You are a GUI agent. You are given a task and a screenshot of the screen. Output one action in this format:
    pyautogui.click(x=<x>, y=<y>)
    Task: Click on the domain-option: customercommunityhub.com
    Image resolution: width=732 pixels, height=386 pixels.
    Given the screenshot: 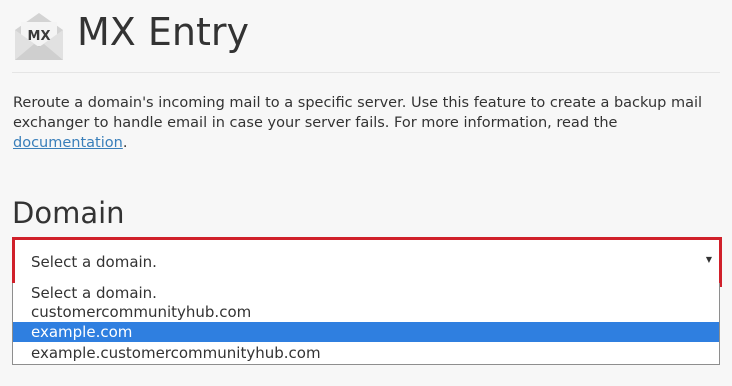 What is the action you would take?
    pyautogui.click(x=366, y=312)
    